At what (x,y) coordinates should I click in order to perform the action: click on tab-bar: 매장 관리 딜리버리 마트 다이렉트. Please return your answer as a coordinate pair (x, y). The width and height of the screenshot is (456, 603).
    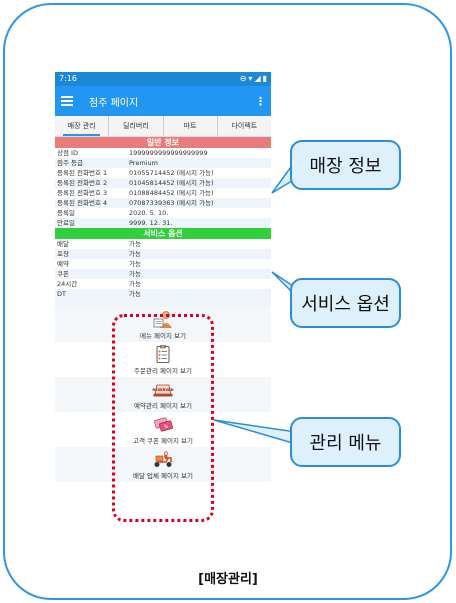
    Looking at the image, I should click on (163, 126).